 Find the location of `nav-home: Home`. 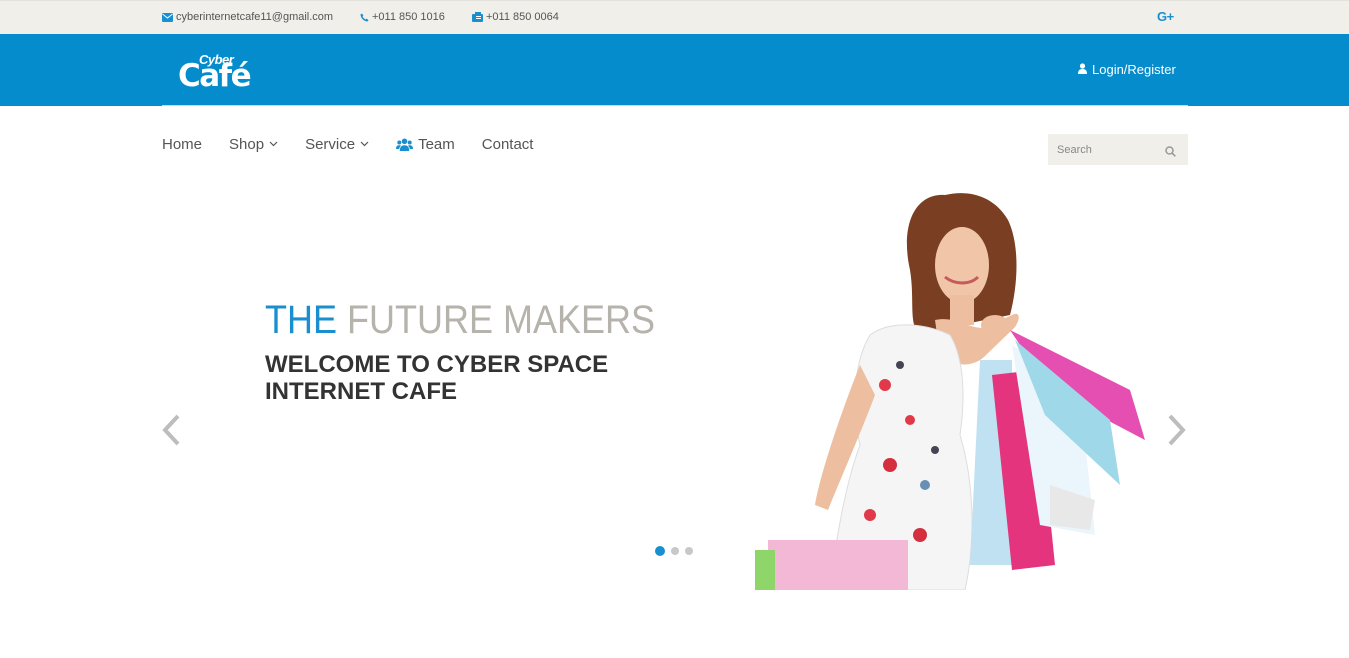

nav-home: Home is located at coordinates (182, 144).